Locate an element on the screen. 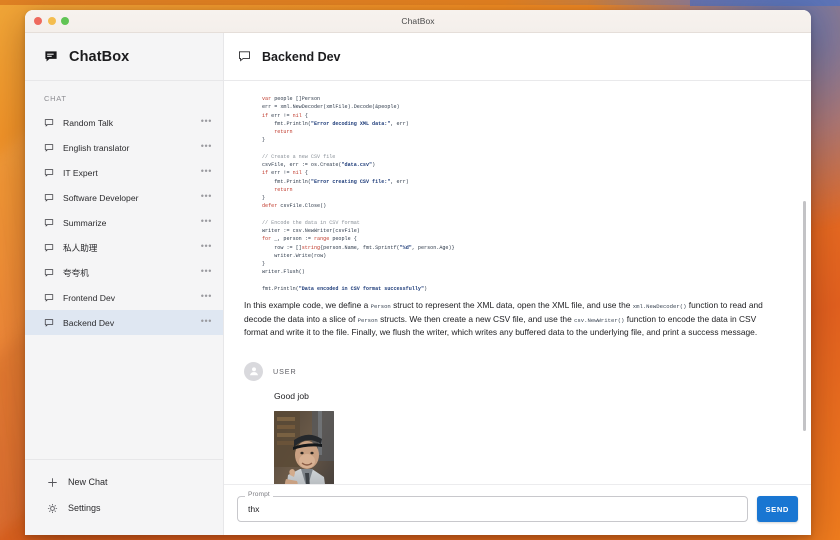 Image resolution: width=840 pixels, height=540 pixels. user-attachment-image is located at coordinates (304, 447).